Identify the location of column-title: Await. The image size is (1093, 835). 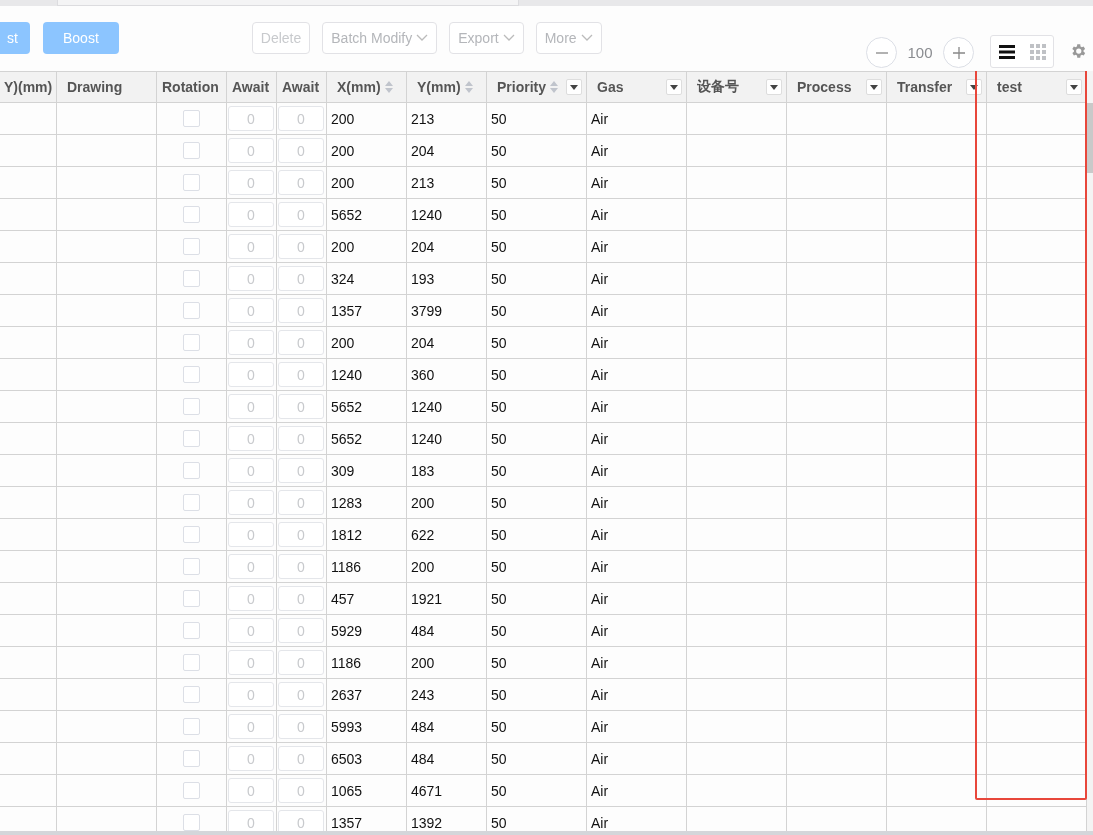
(251, 87).